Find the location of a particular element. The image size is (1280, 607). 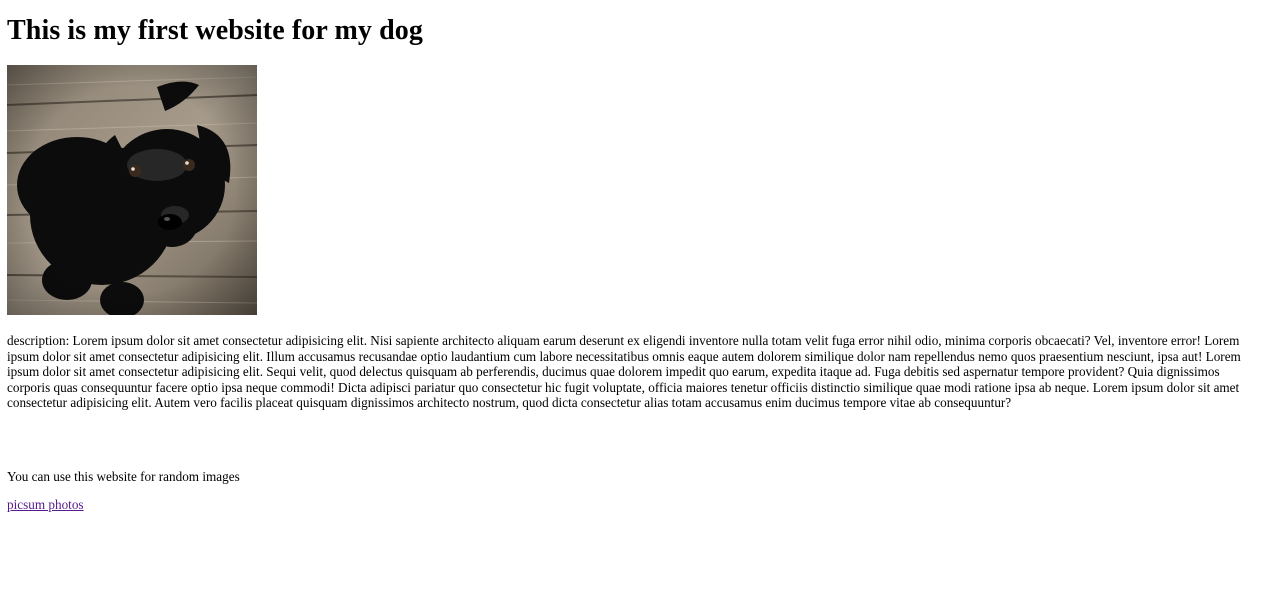

picsum-photos-link: picsum photos is located at coordinates (45, 504).